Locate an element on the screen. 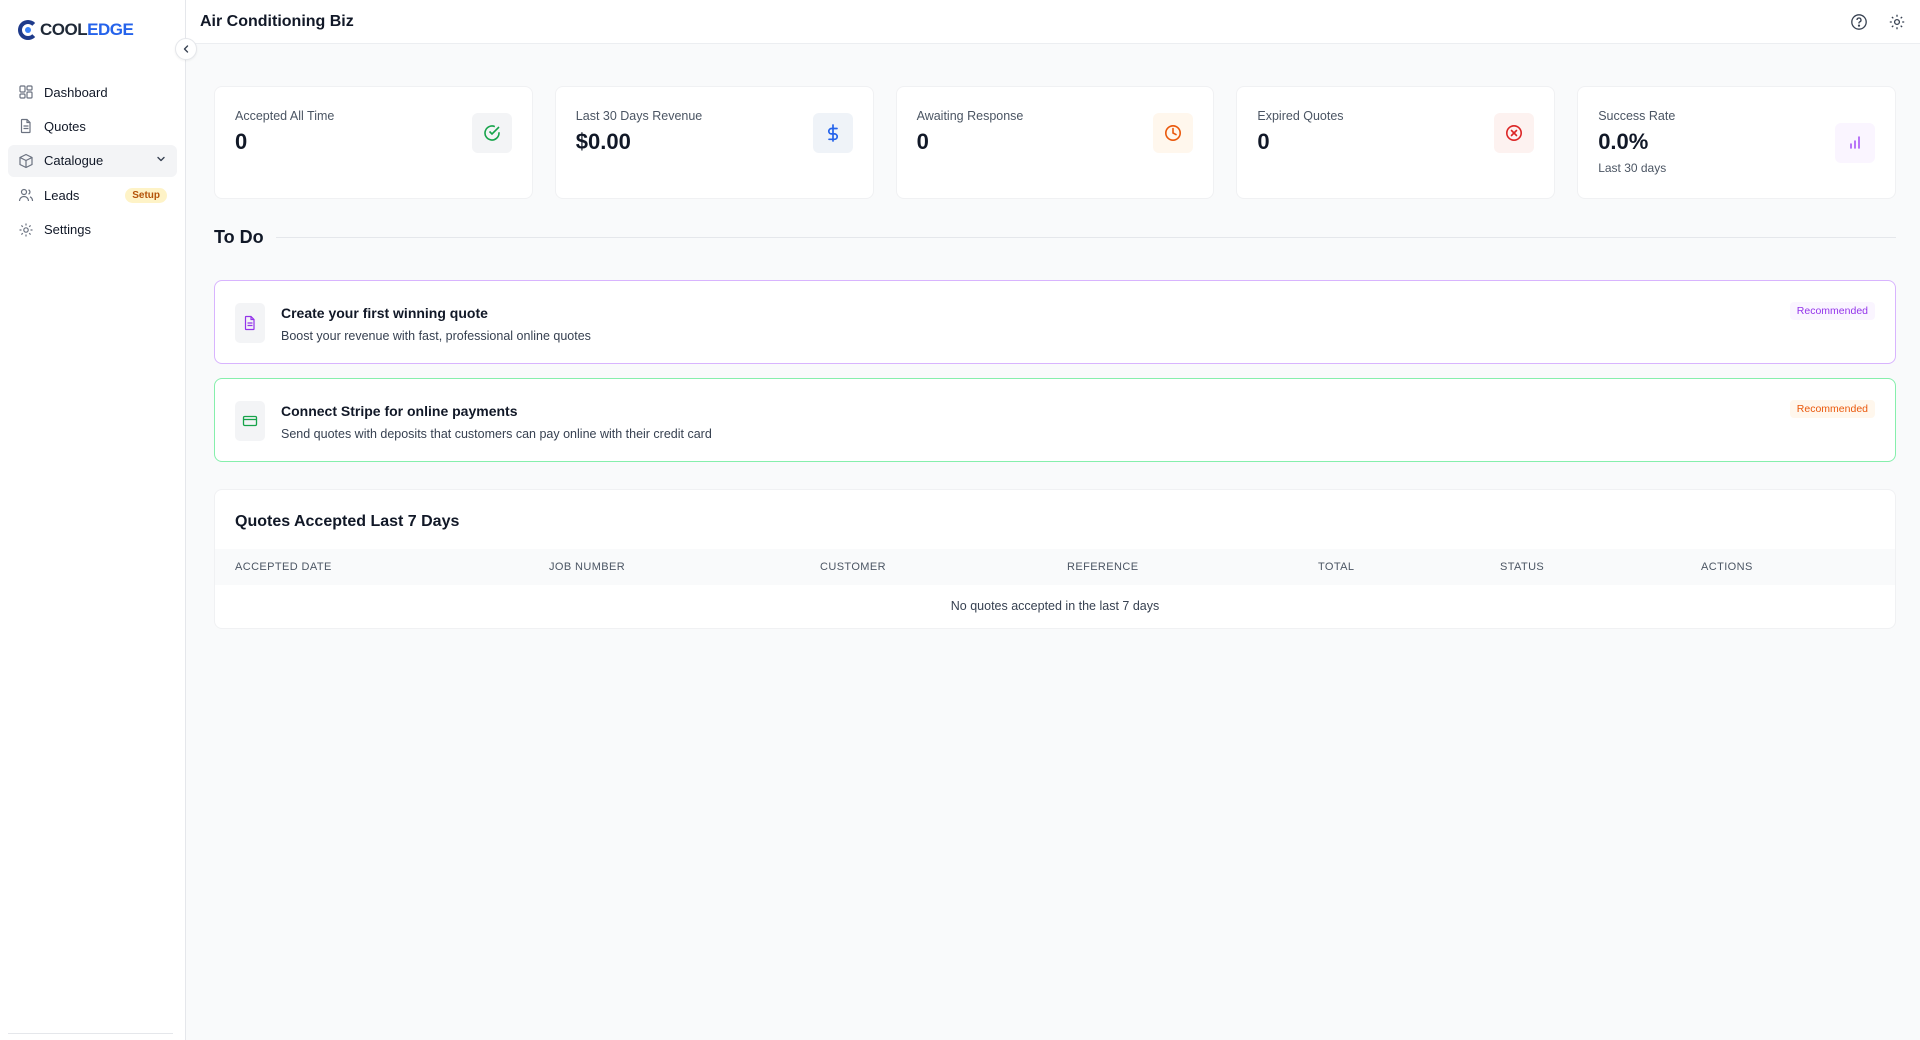  column-header-accepted-date: ACCEPTED DATE is located at coordinates (392, 567).